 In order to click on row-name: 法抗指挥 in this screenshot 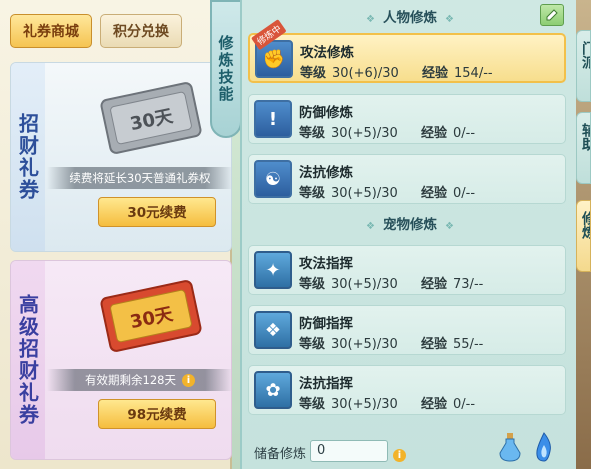, I will do `click(326, 384)`.